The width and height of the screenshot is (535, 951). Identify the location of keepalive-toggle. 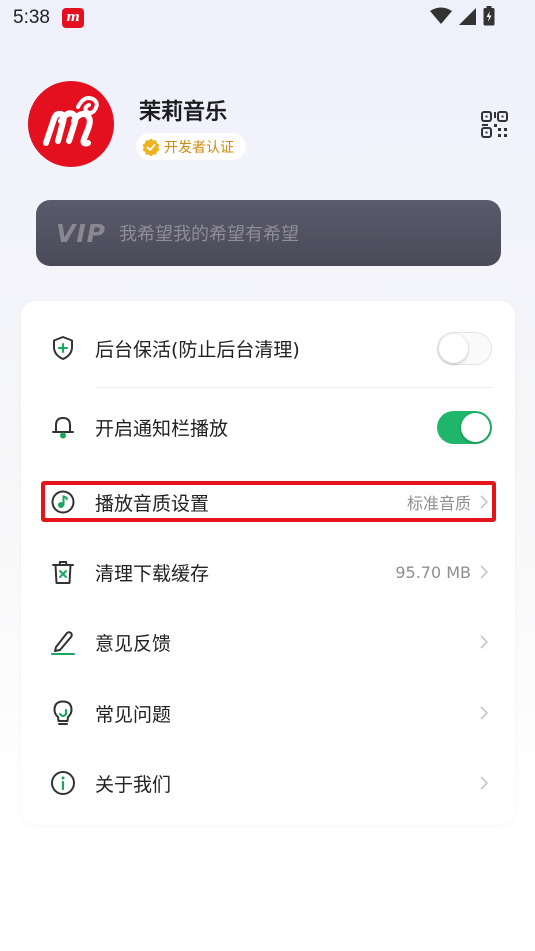
(464, 348).